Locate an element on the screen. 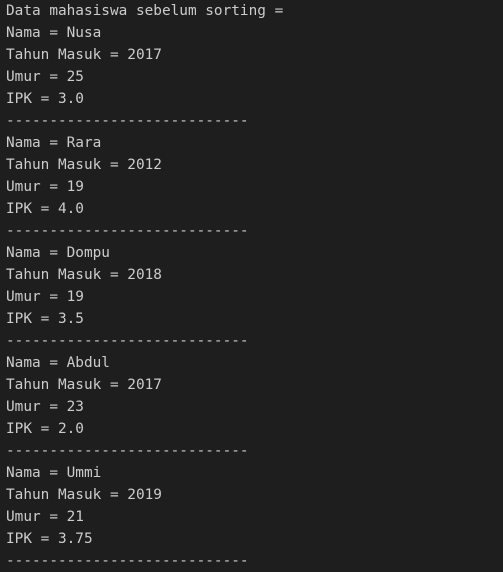 This screenshot has height=572, width=503. terminal-line: Tahun Masuk = 2018 is located at coordinates (84, 275).